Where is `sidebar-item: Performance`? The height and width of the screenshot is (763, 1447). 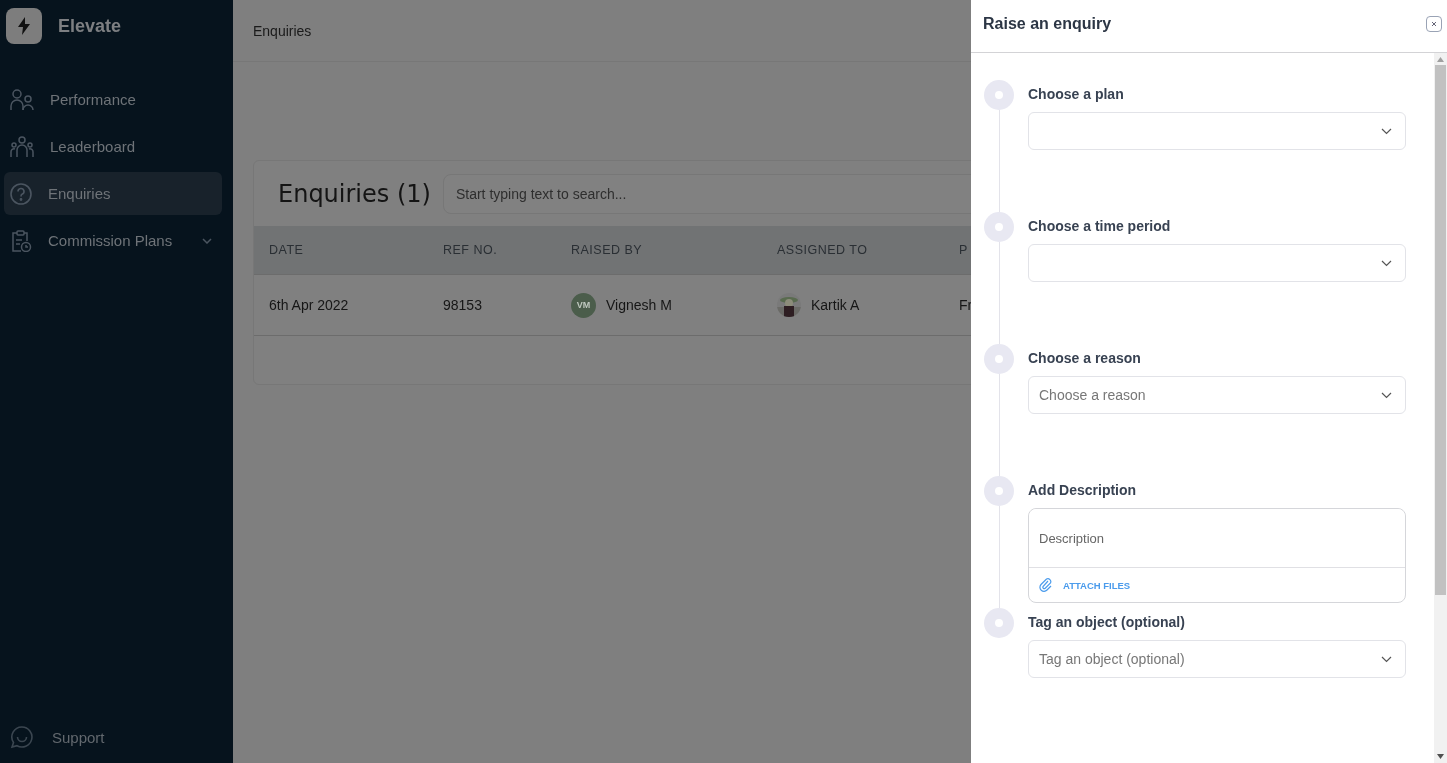
sidebar-item: Performance is located at coordinates (113, 99).